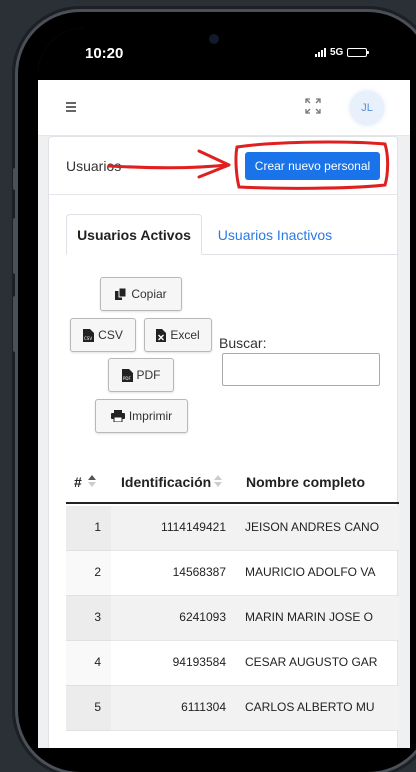  I want to click on table-row: 5 6111304 CARLOS ALBERTO MU, so click(232, 708).